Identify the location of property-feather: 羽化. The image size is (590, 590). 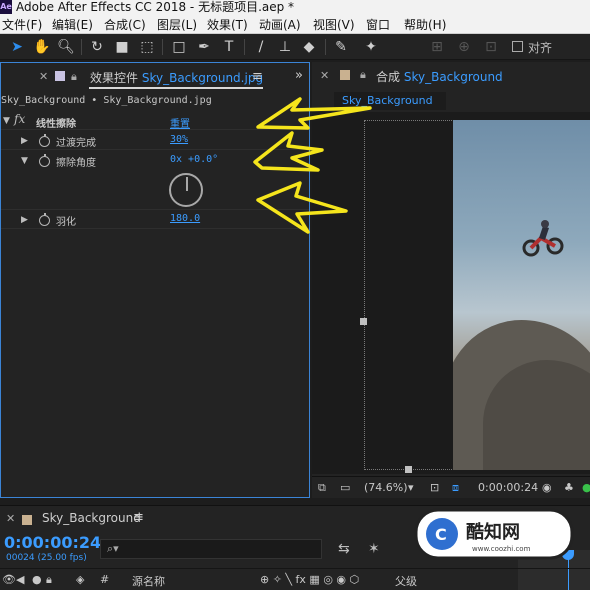
(66, 222).